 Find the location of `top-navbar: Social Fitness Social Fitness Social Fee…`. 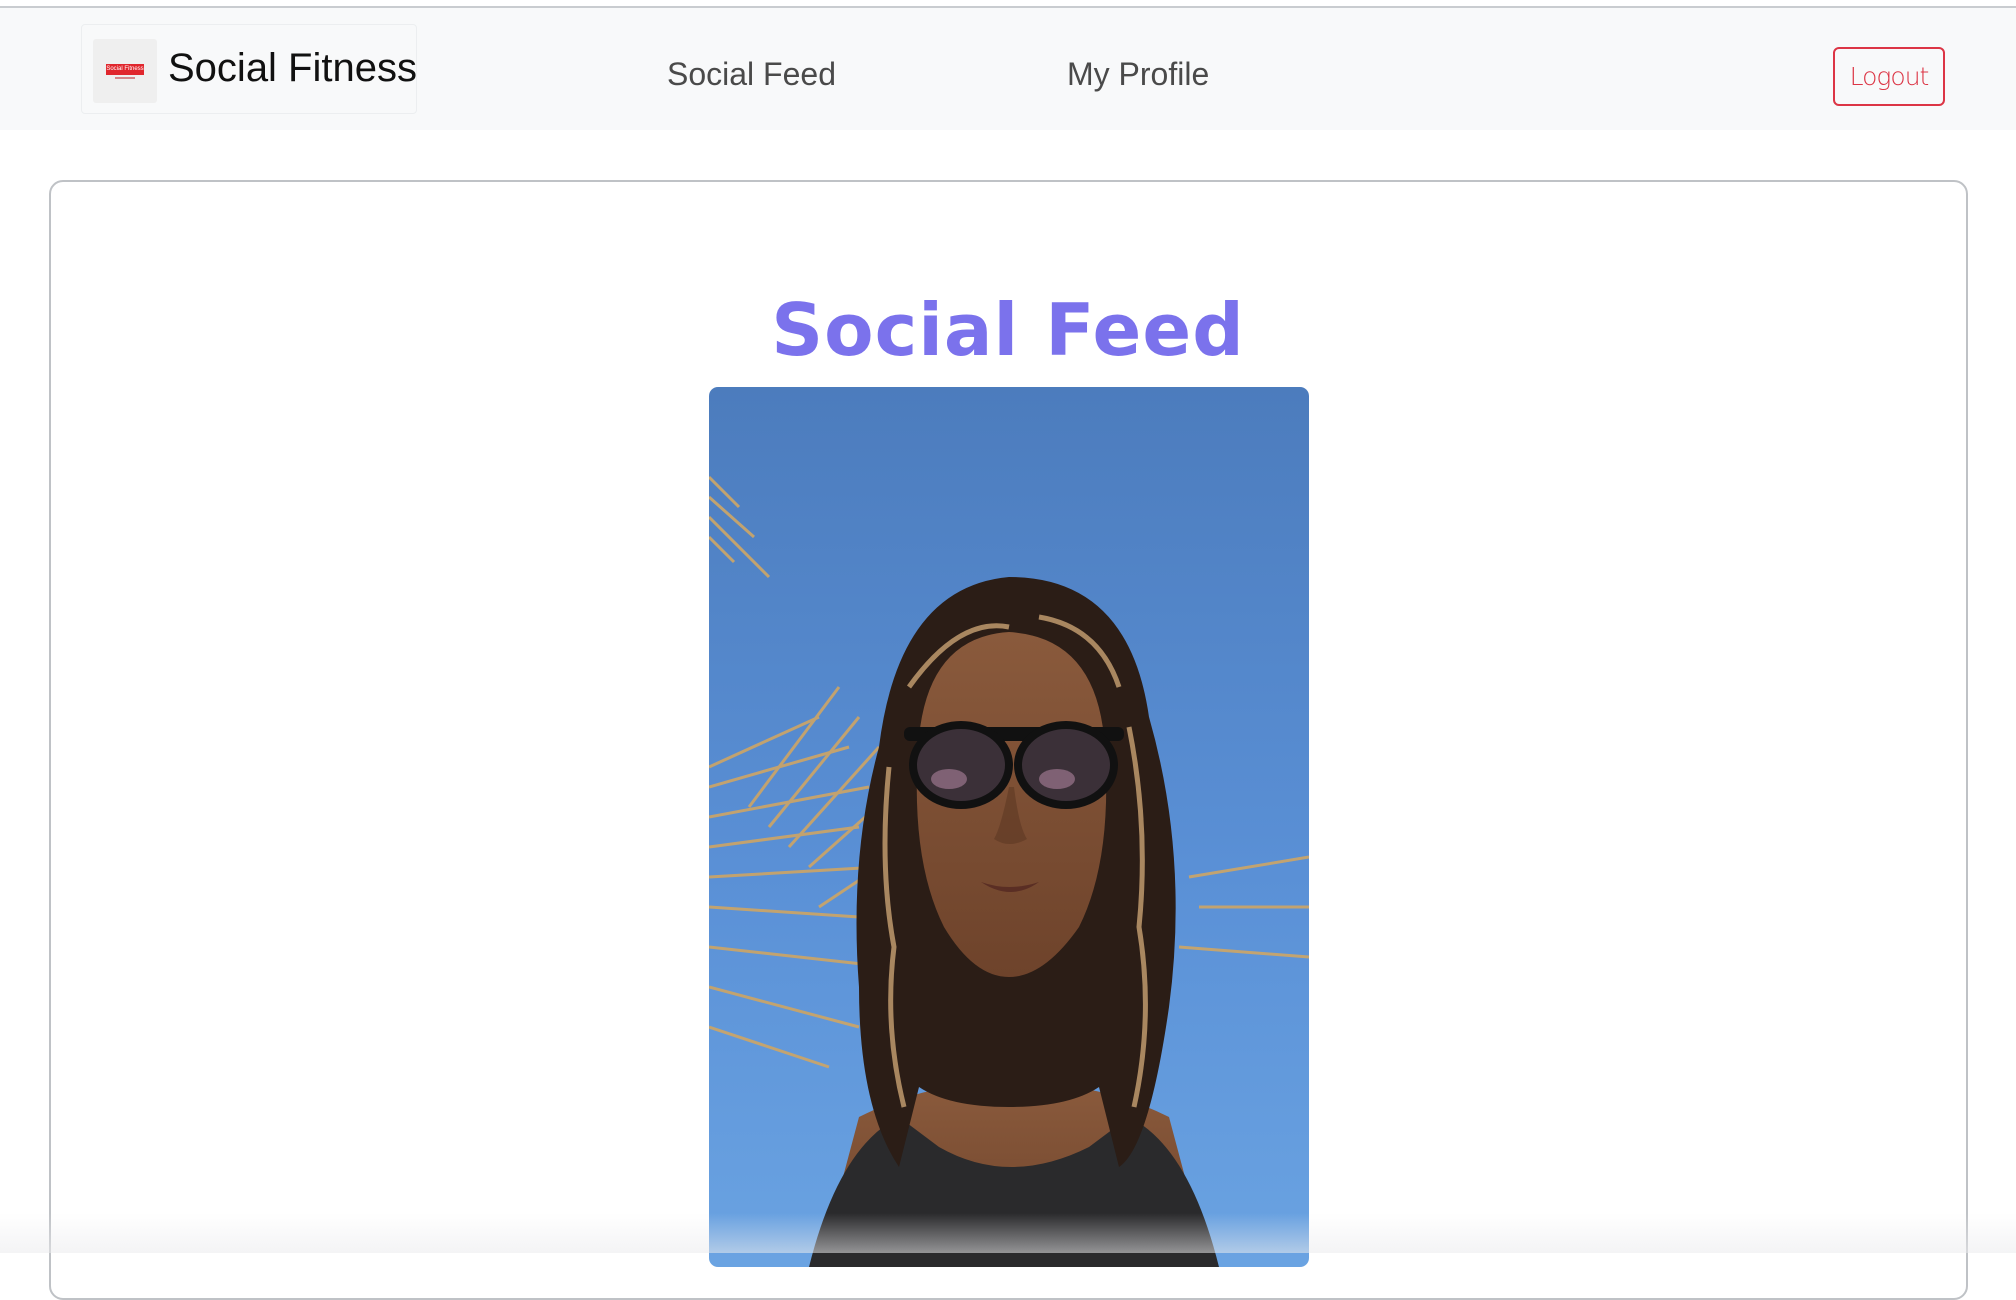

top-navbar: Social Fitness Social Fitness Social Fee… is located at coordinates (1008, 69).